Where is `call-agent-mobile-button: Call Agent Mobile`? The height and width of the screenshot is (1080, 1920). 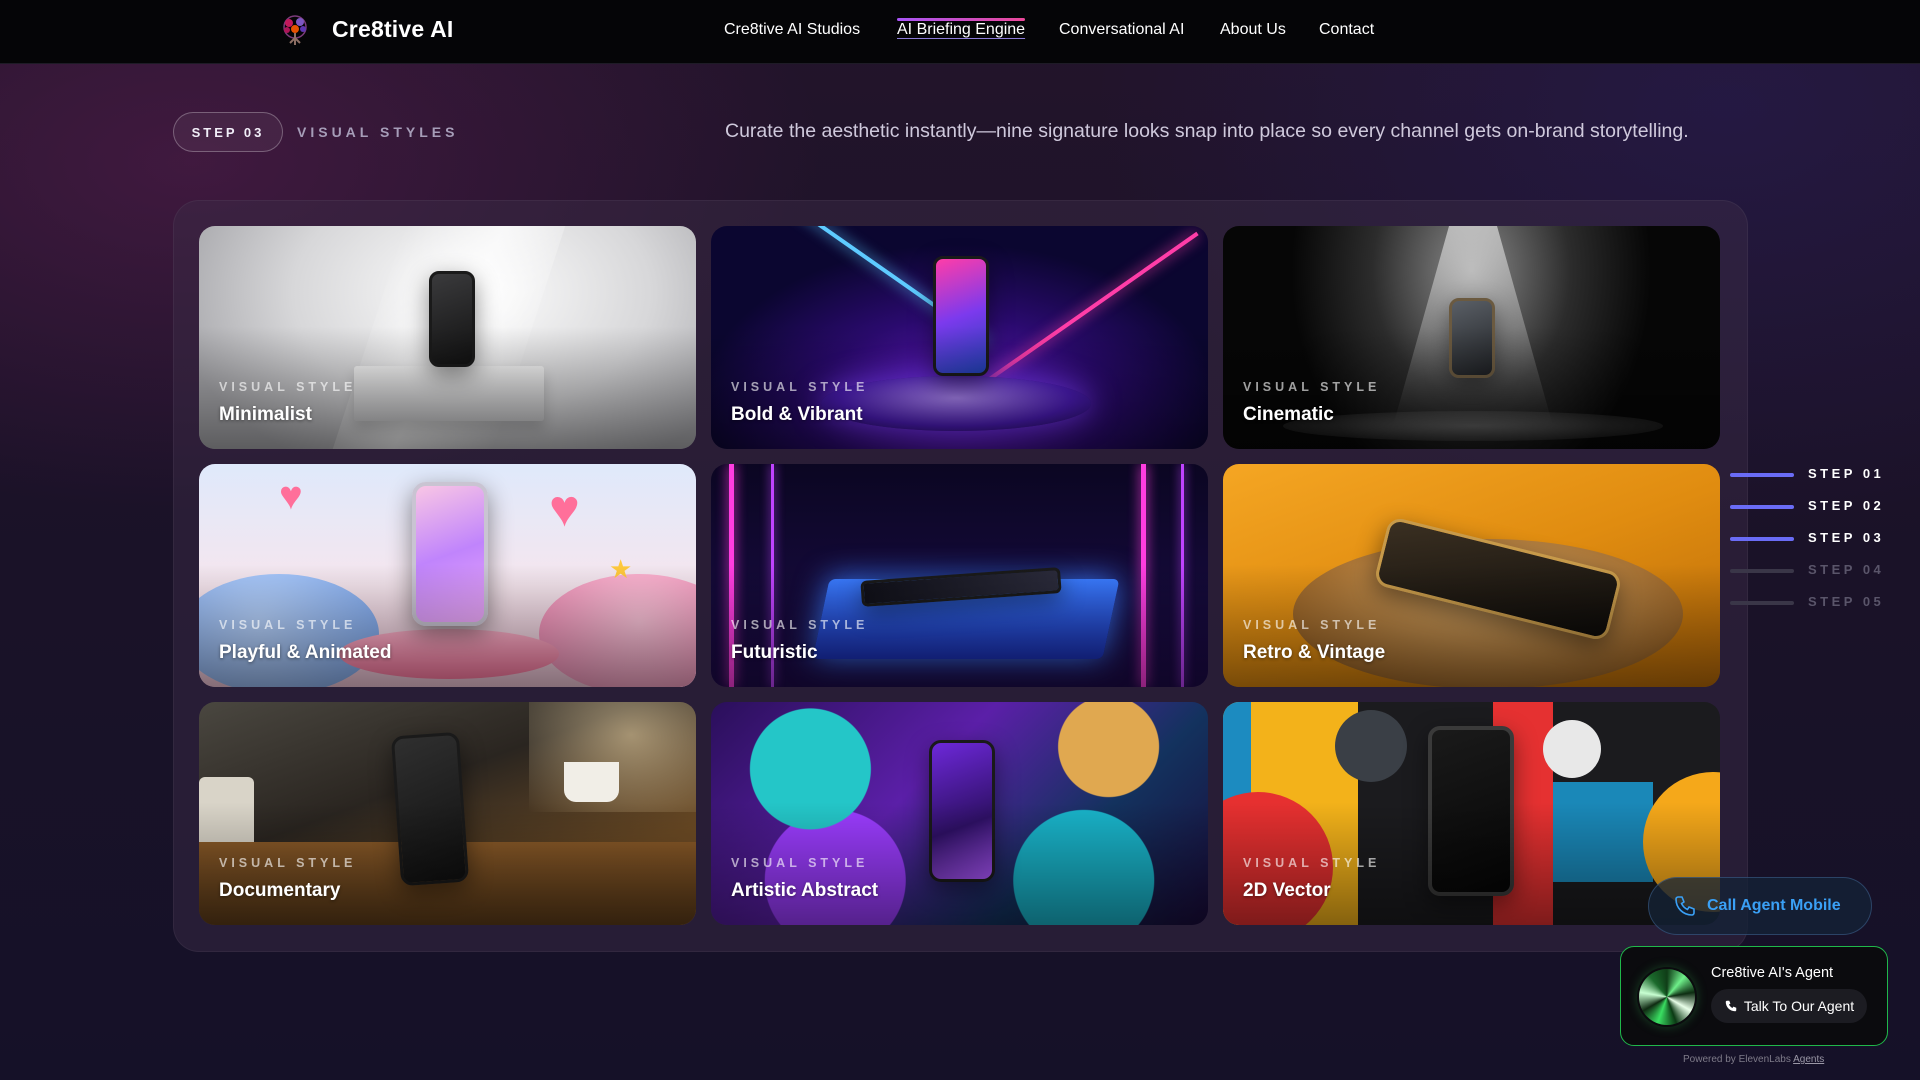 call-agent-mobile-button: Call Agent Mobile is located at coordinates (1760, 906).